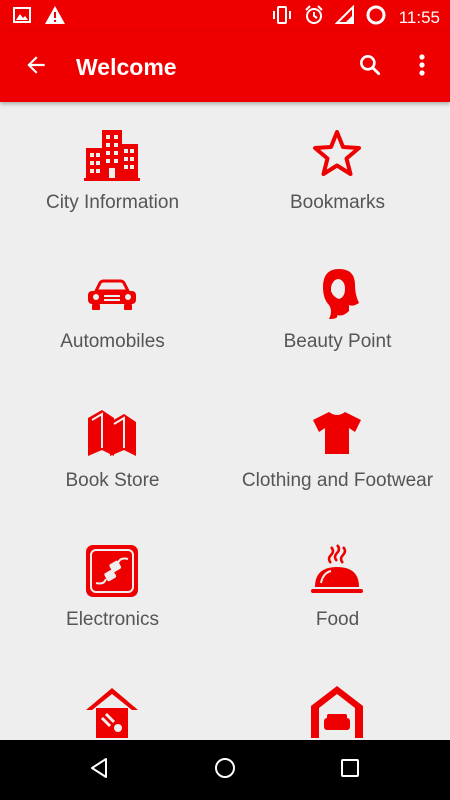  I want to click on category-label: City Information, so click(112, 202).